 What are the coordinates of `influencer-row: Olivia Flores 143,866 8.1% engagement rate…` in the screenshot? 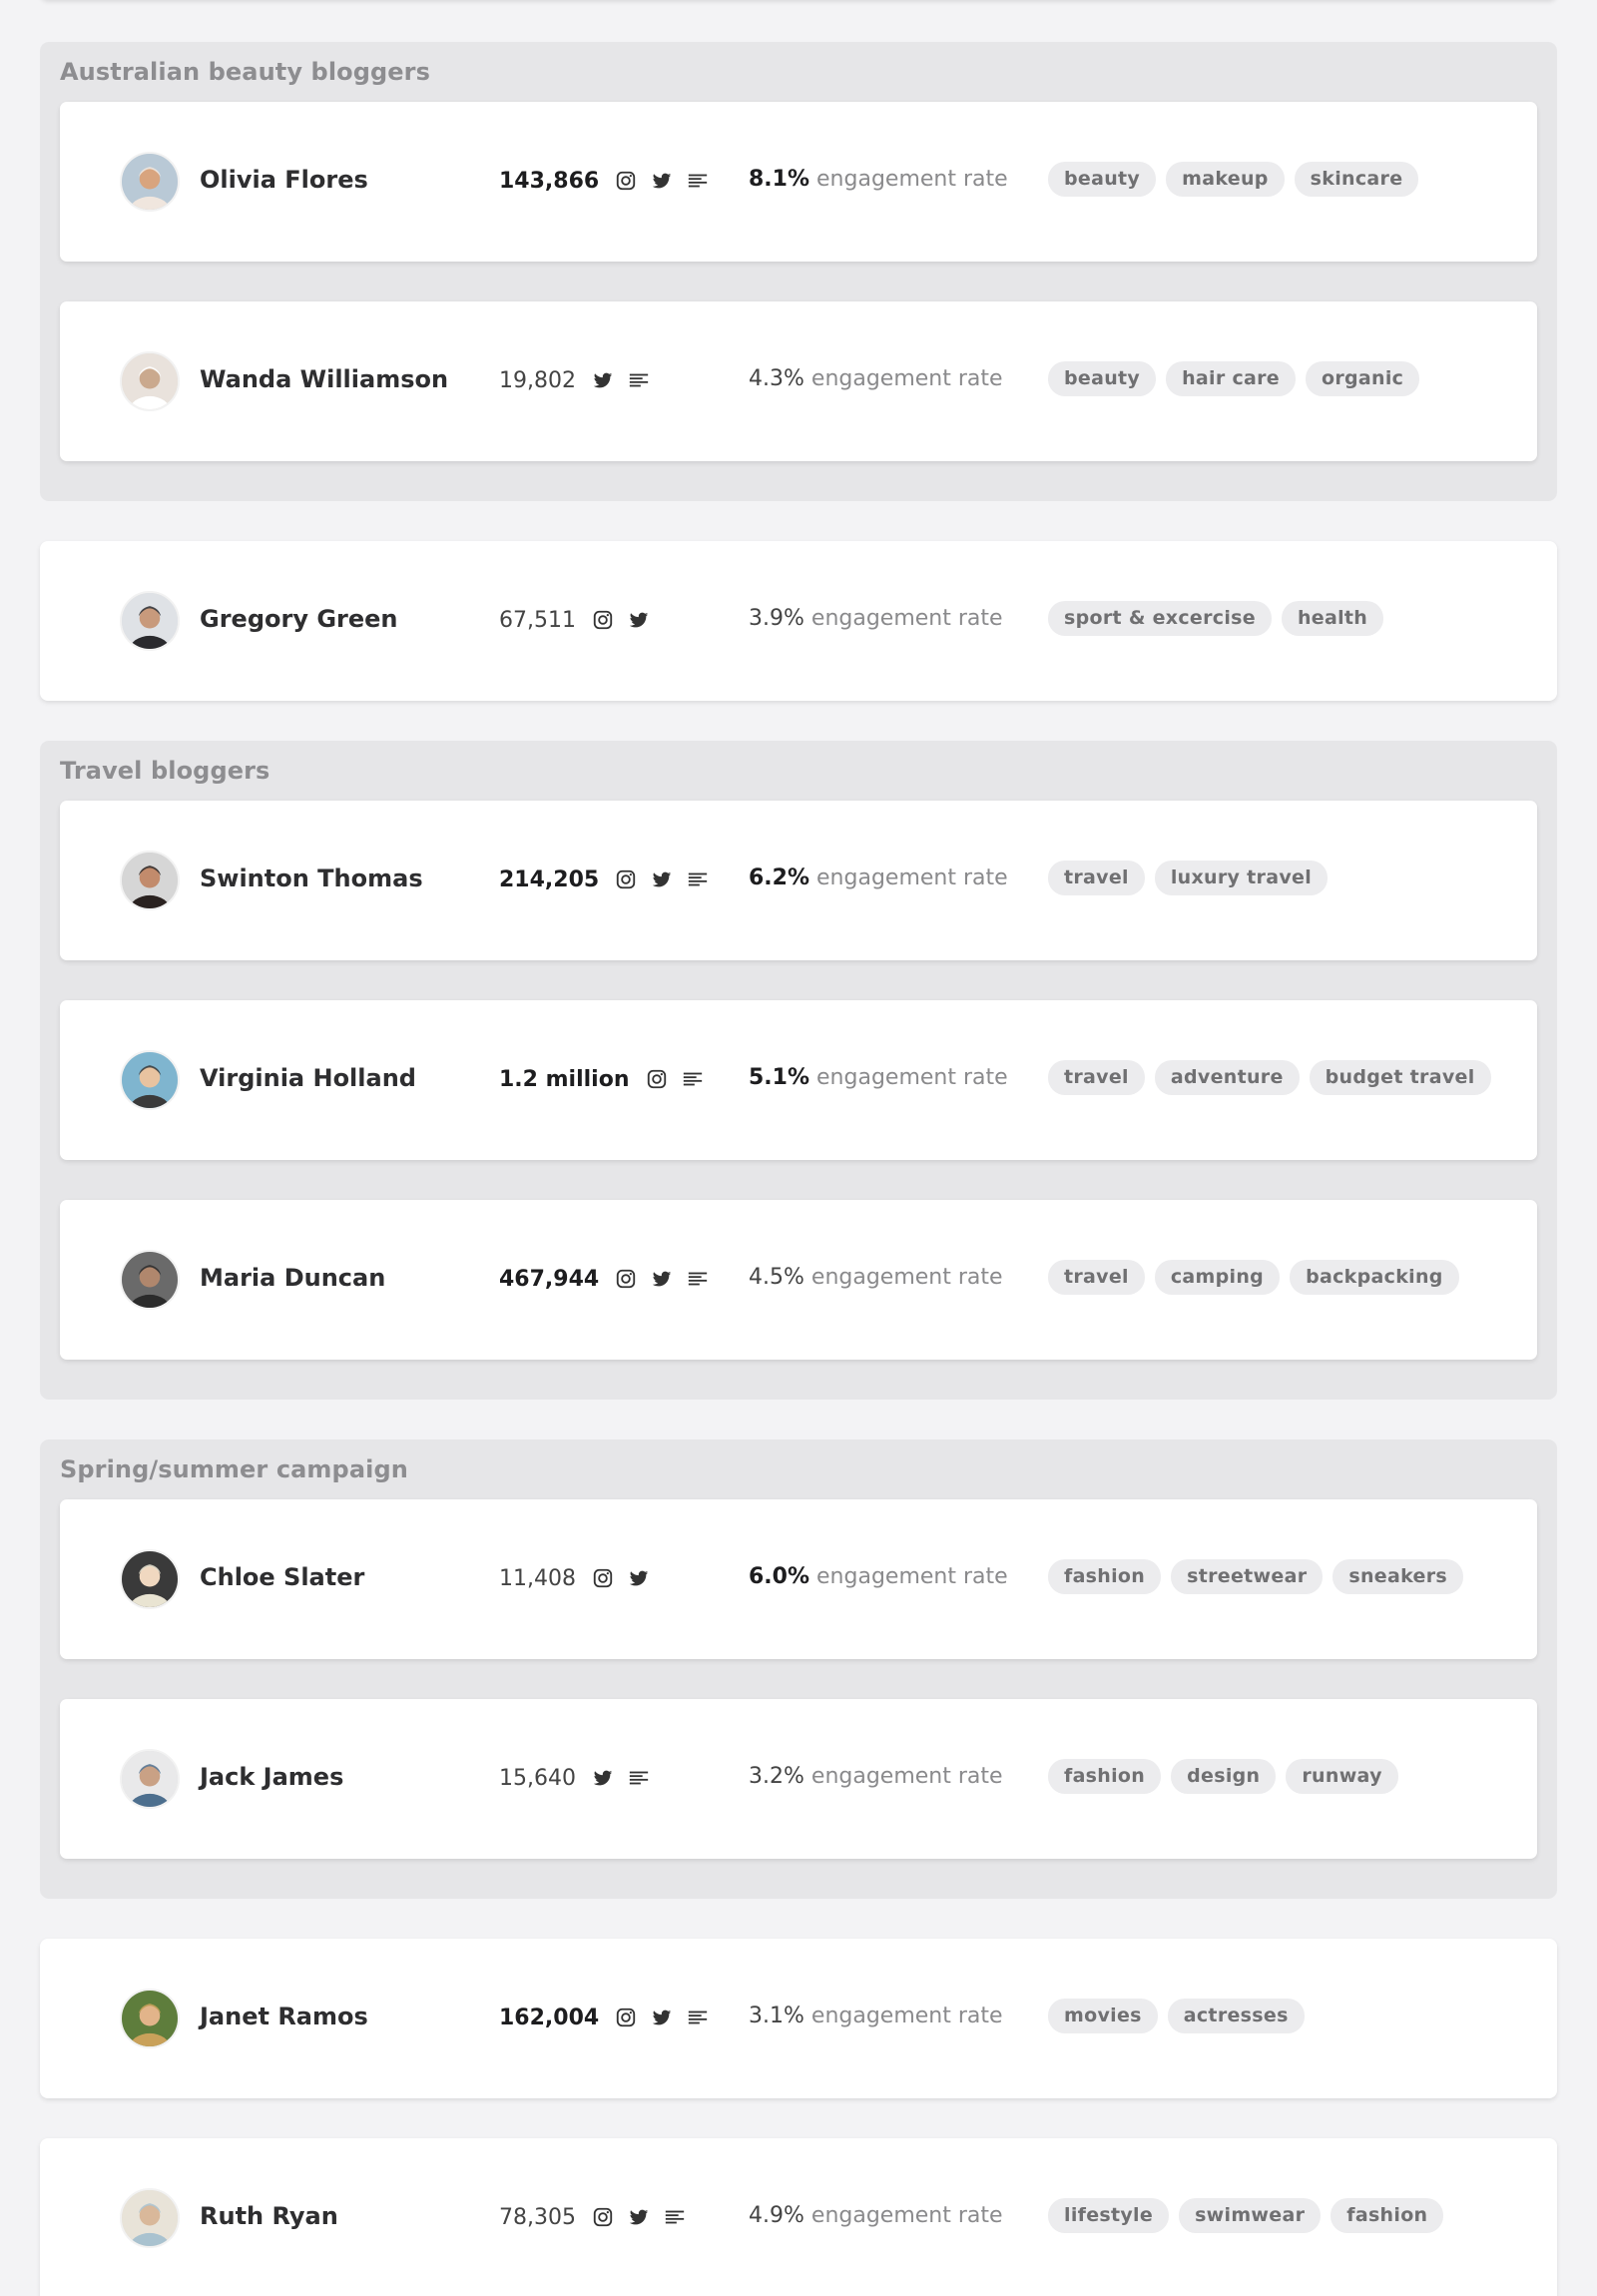 It's located at (798, 182).